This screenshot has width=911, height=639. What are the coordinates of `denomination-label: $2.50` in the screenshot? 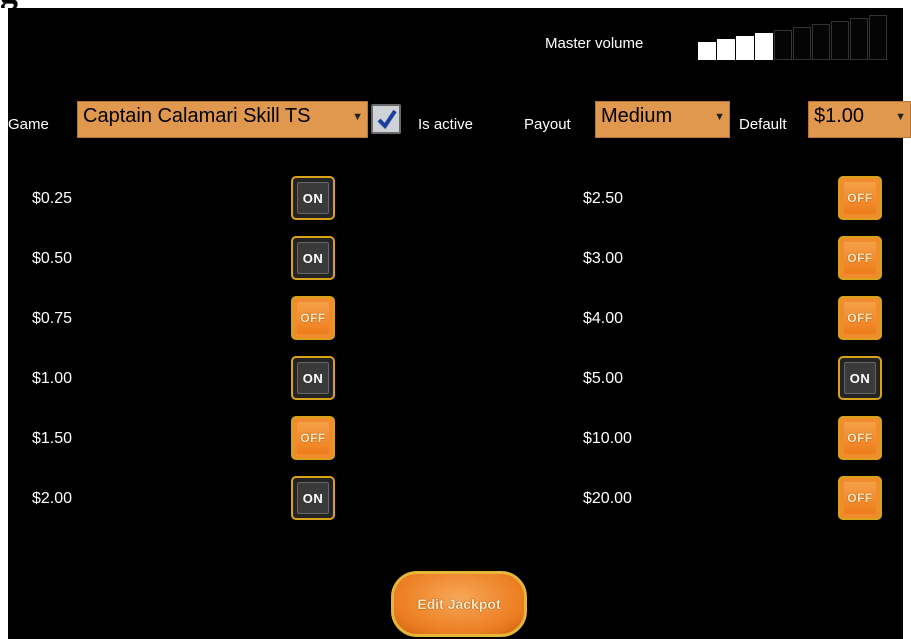 It's located at (603, 198).